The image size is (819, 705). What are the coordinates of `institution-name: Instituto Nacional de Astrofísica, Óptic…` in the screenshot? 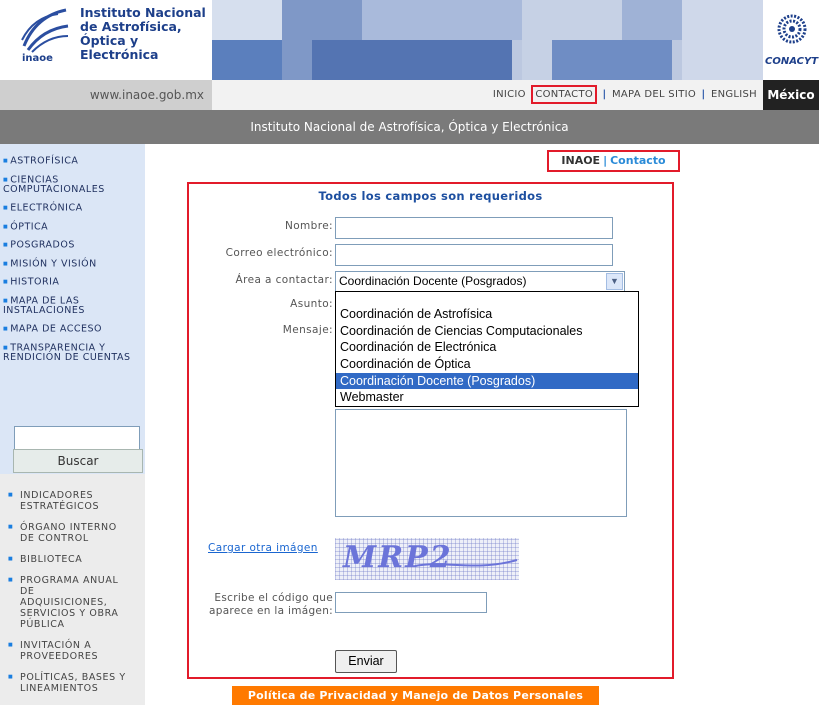 It's located at (144, 34).